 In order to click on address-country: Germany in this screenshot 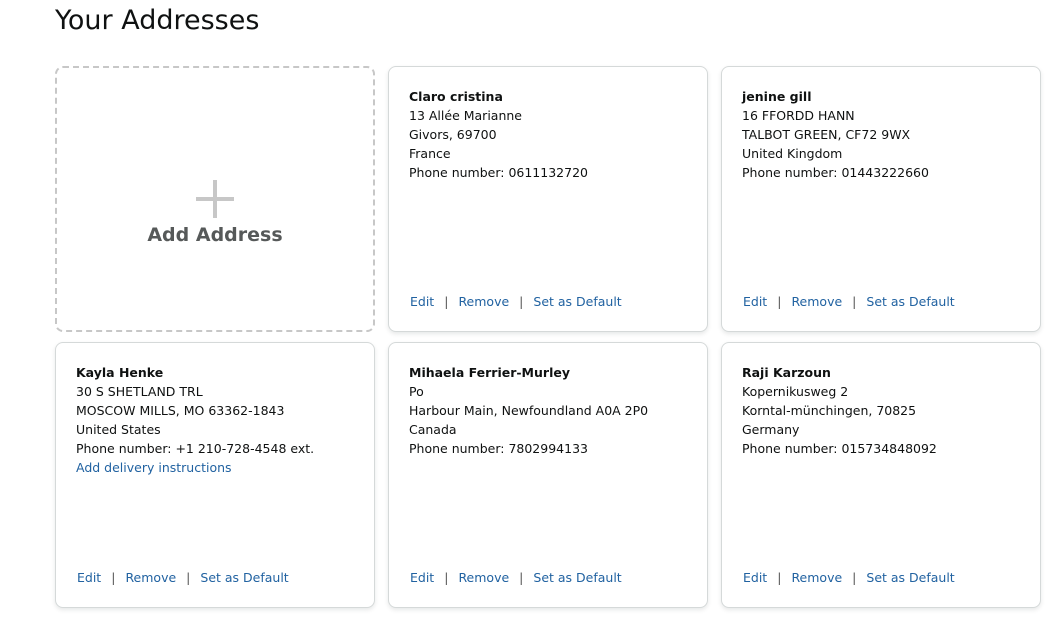, I will do `click(771, 429)`.